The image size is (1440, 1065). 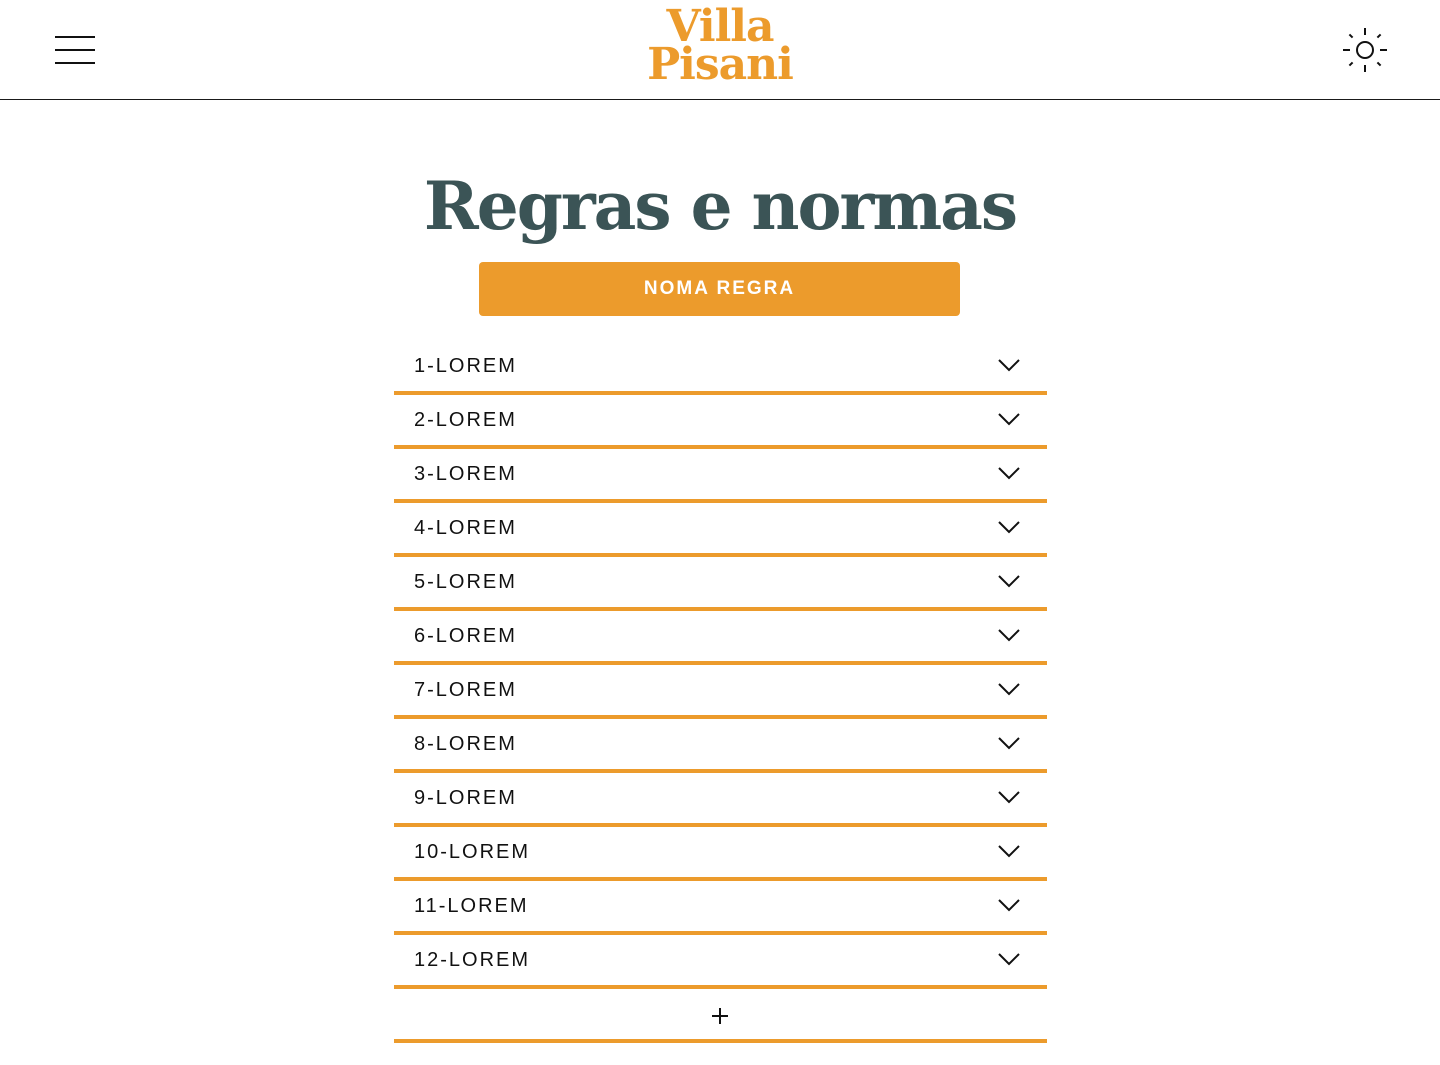 I want to click on rule-accordion-label: 2-LOREM, so click(x=465, y=420).